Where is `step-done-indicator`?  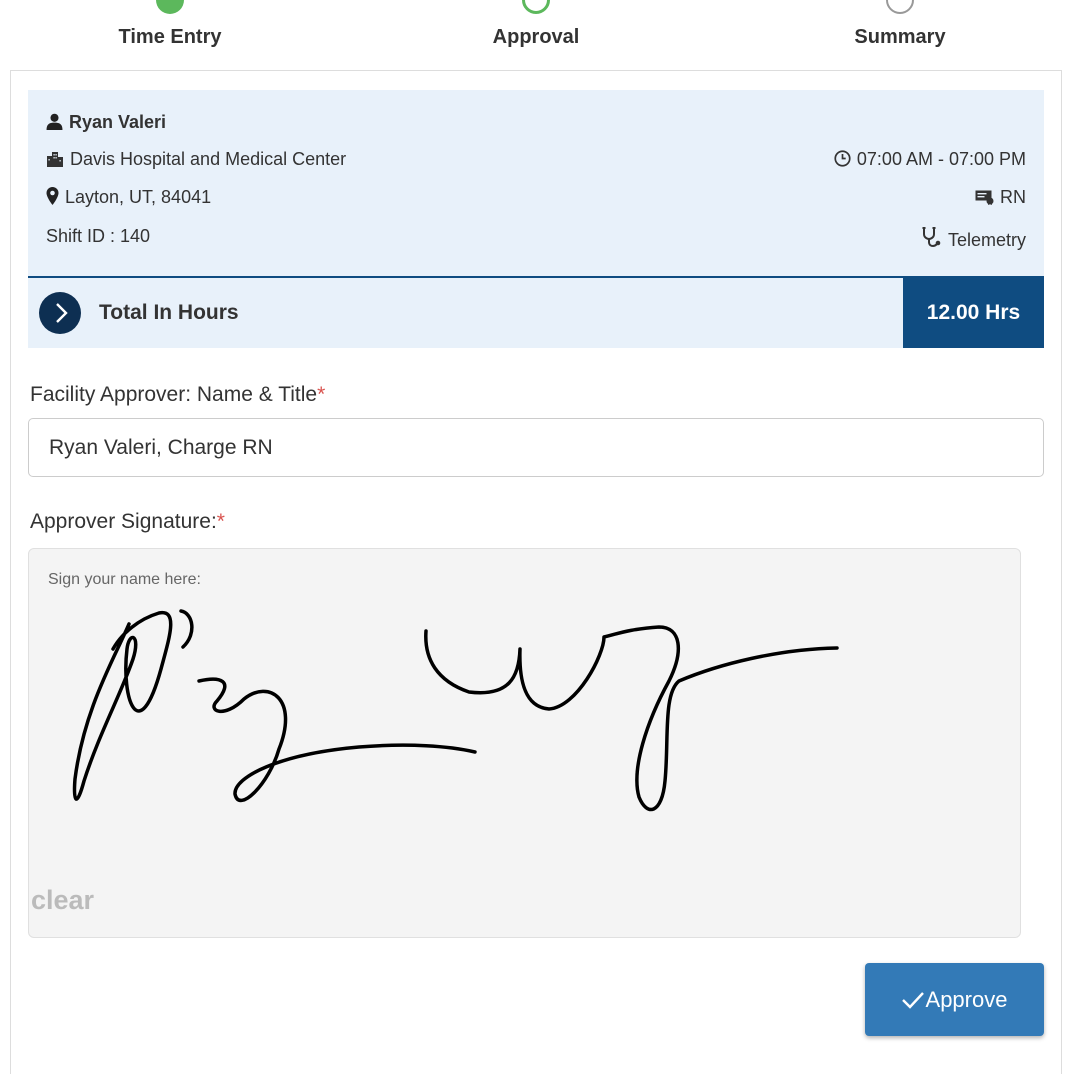
step-done-indicator is located at coordinates (170, 7).